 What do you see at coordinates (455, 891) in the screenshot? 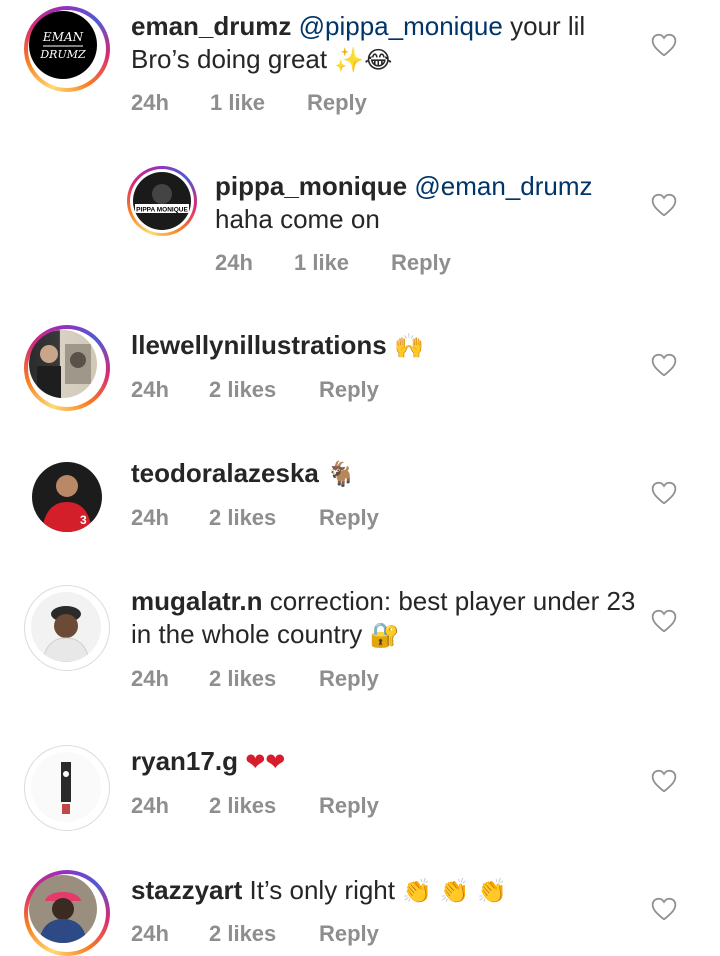
I see `comment-emoji: 👏 👏 👏` at bounding box center [455, 891].